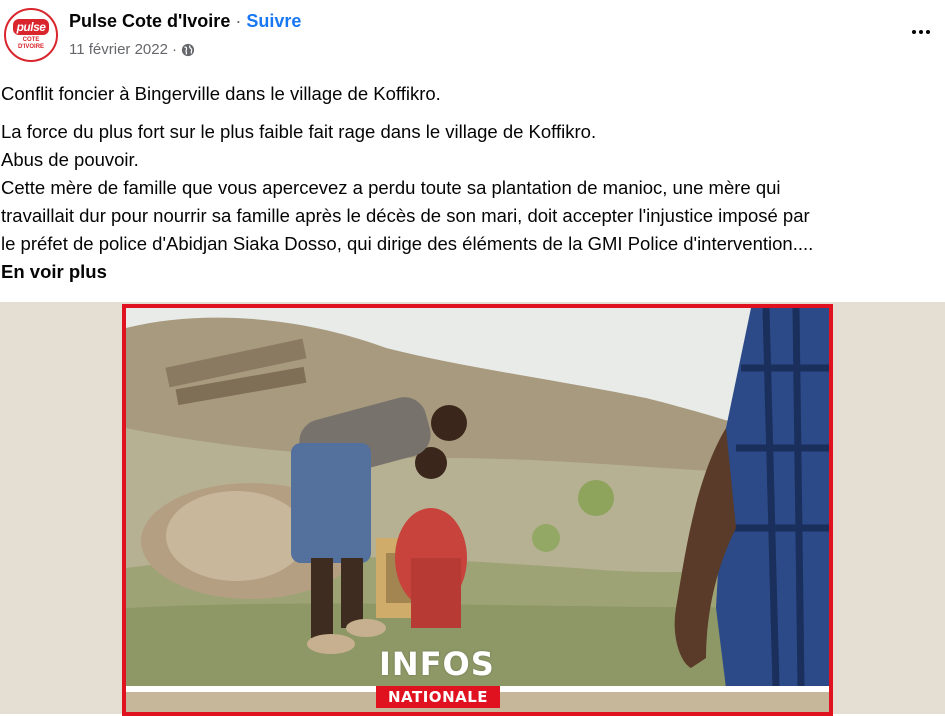 The height and width of the screenshot is (716, 945). What do you see at coordinates (437, 664) in the screenshot?
I see `infos-caption: INFOS` at bounding box center [437, 664].